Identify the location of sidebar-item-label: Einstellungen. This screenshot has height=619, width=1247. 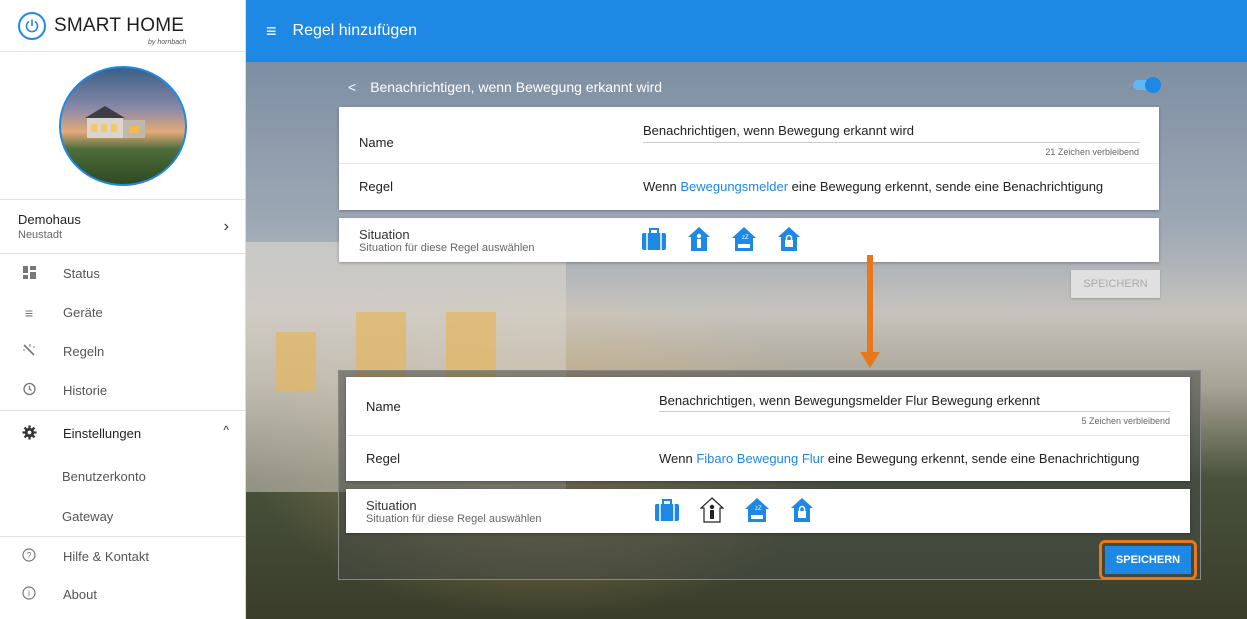
(102, 433).